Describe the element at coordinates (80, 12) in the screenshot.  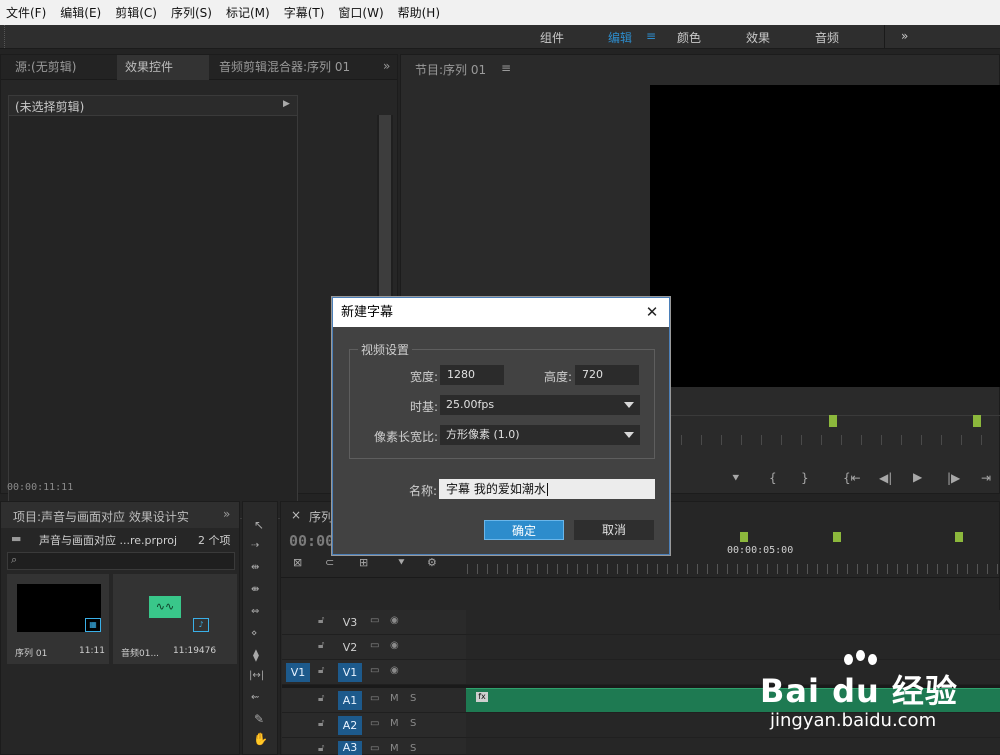
I see `menu-edit: 编辑(E)` at that location.